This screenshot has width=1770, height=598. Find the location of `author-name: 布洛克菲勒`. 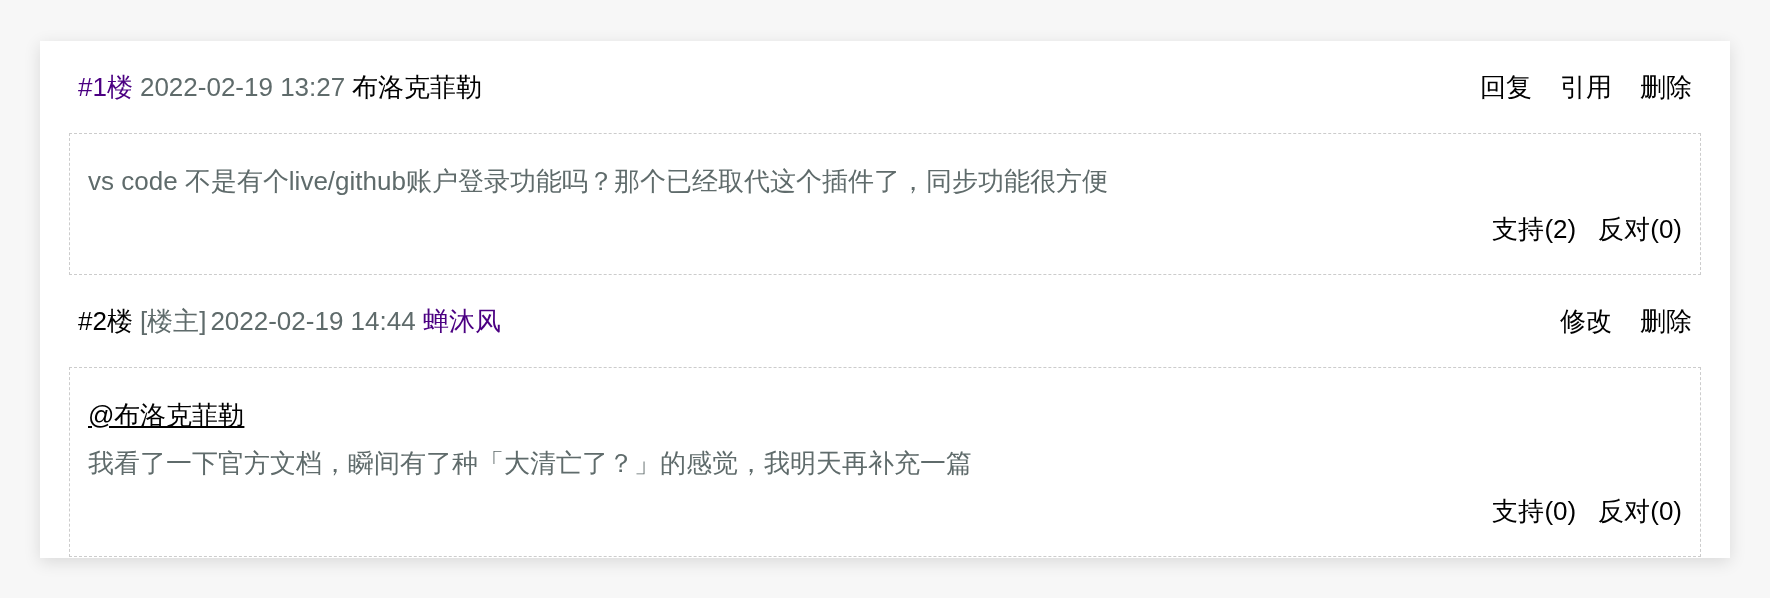

author-name: 布洛克菲勒 is located at coordinates (417, 87).